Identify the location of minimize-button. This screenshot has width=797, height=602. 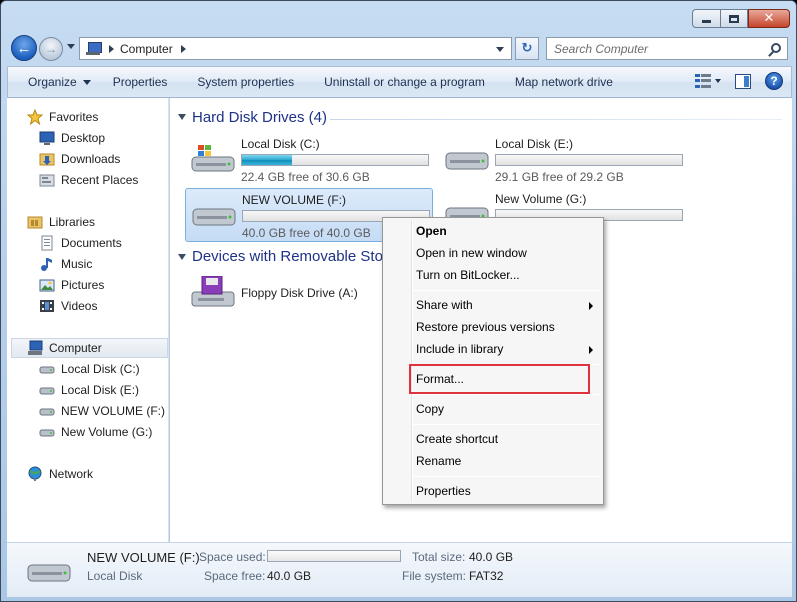
(706, 18).